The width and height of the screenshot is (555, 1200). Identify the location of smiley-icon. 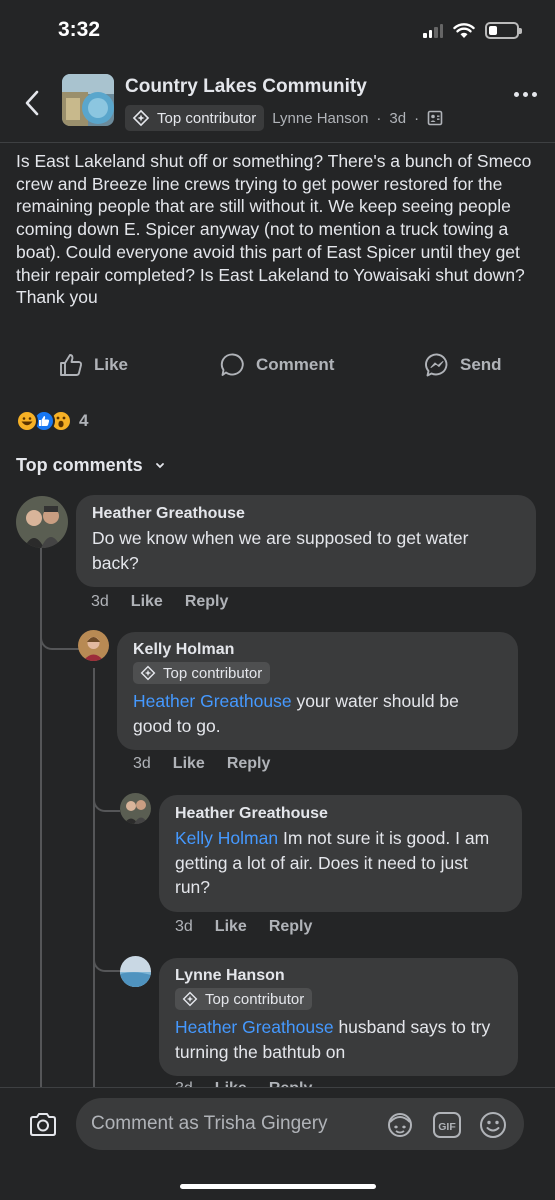
(493, 1125).